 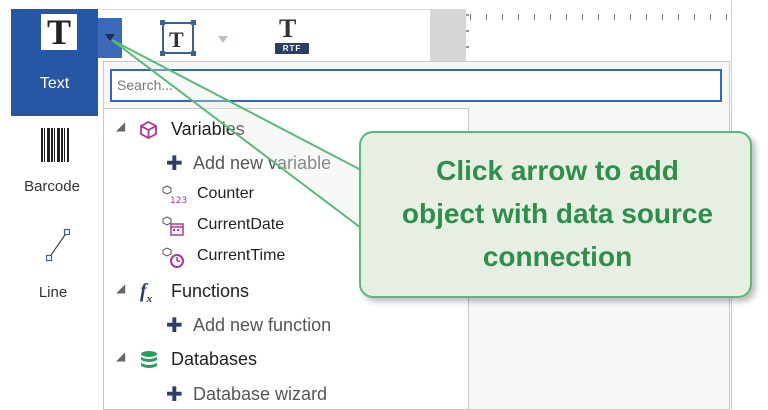 I want to click on dropdown-arrow-icon, so click(x=110, y=37).